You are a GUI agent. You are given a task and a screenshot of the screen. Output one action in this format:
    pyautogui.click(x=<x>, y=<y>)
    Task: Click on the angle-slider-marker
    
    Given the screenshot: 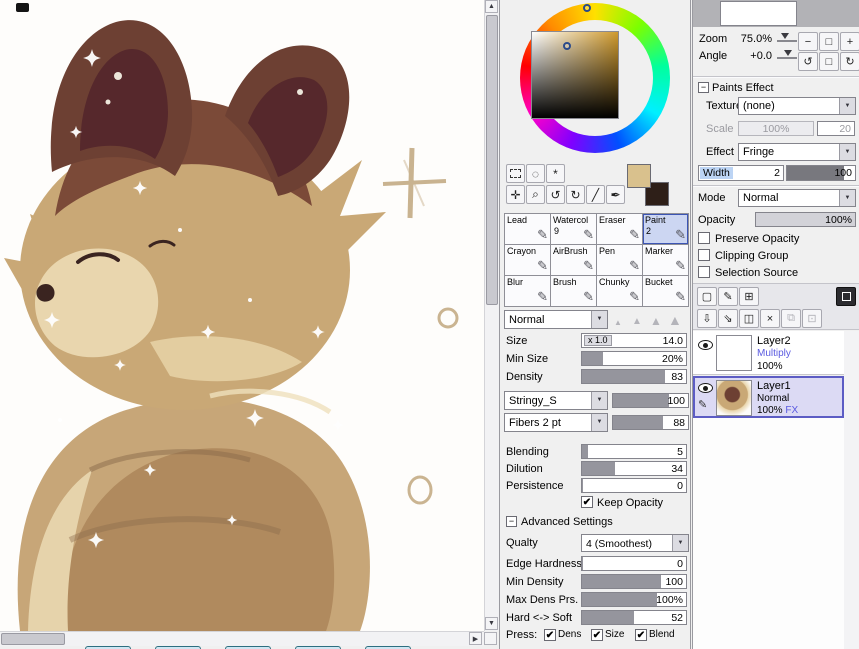 What is the action you would take?
    pyautogui.click(x=788, y=53)
    